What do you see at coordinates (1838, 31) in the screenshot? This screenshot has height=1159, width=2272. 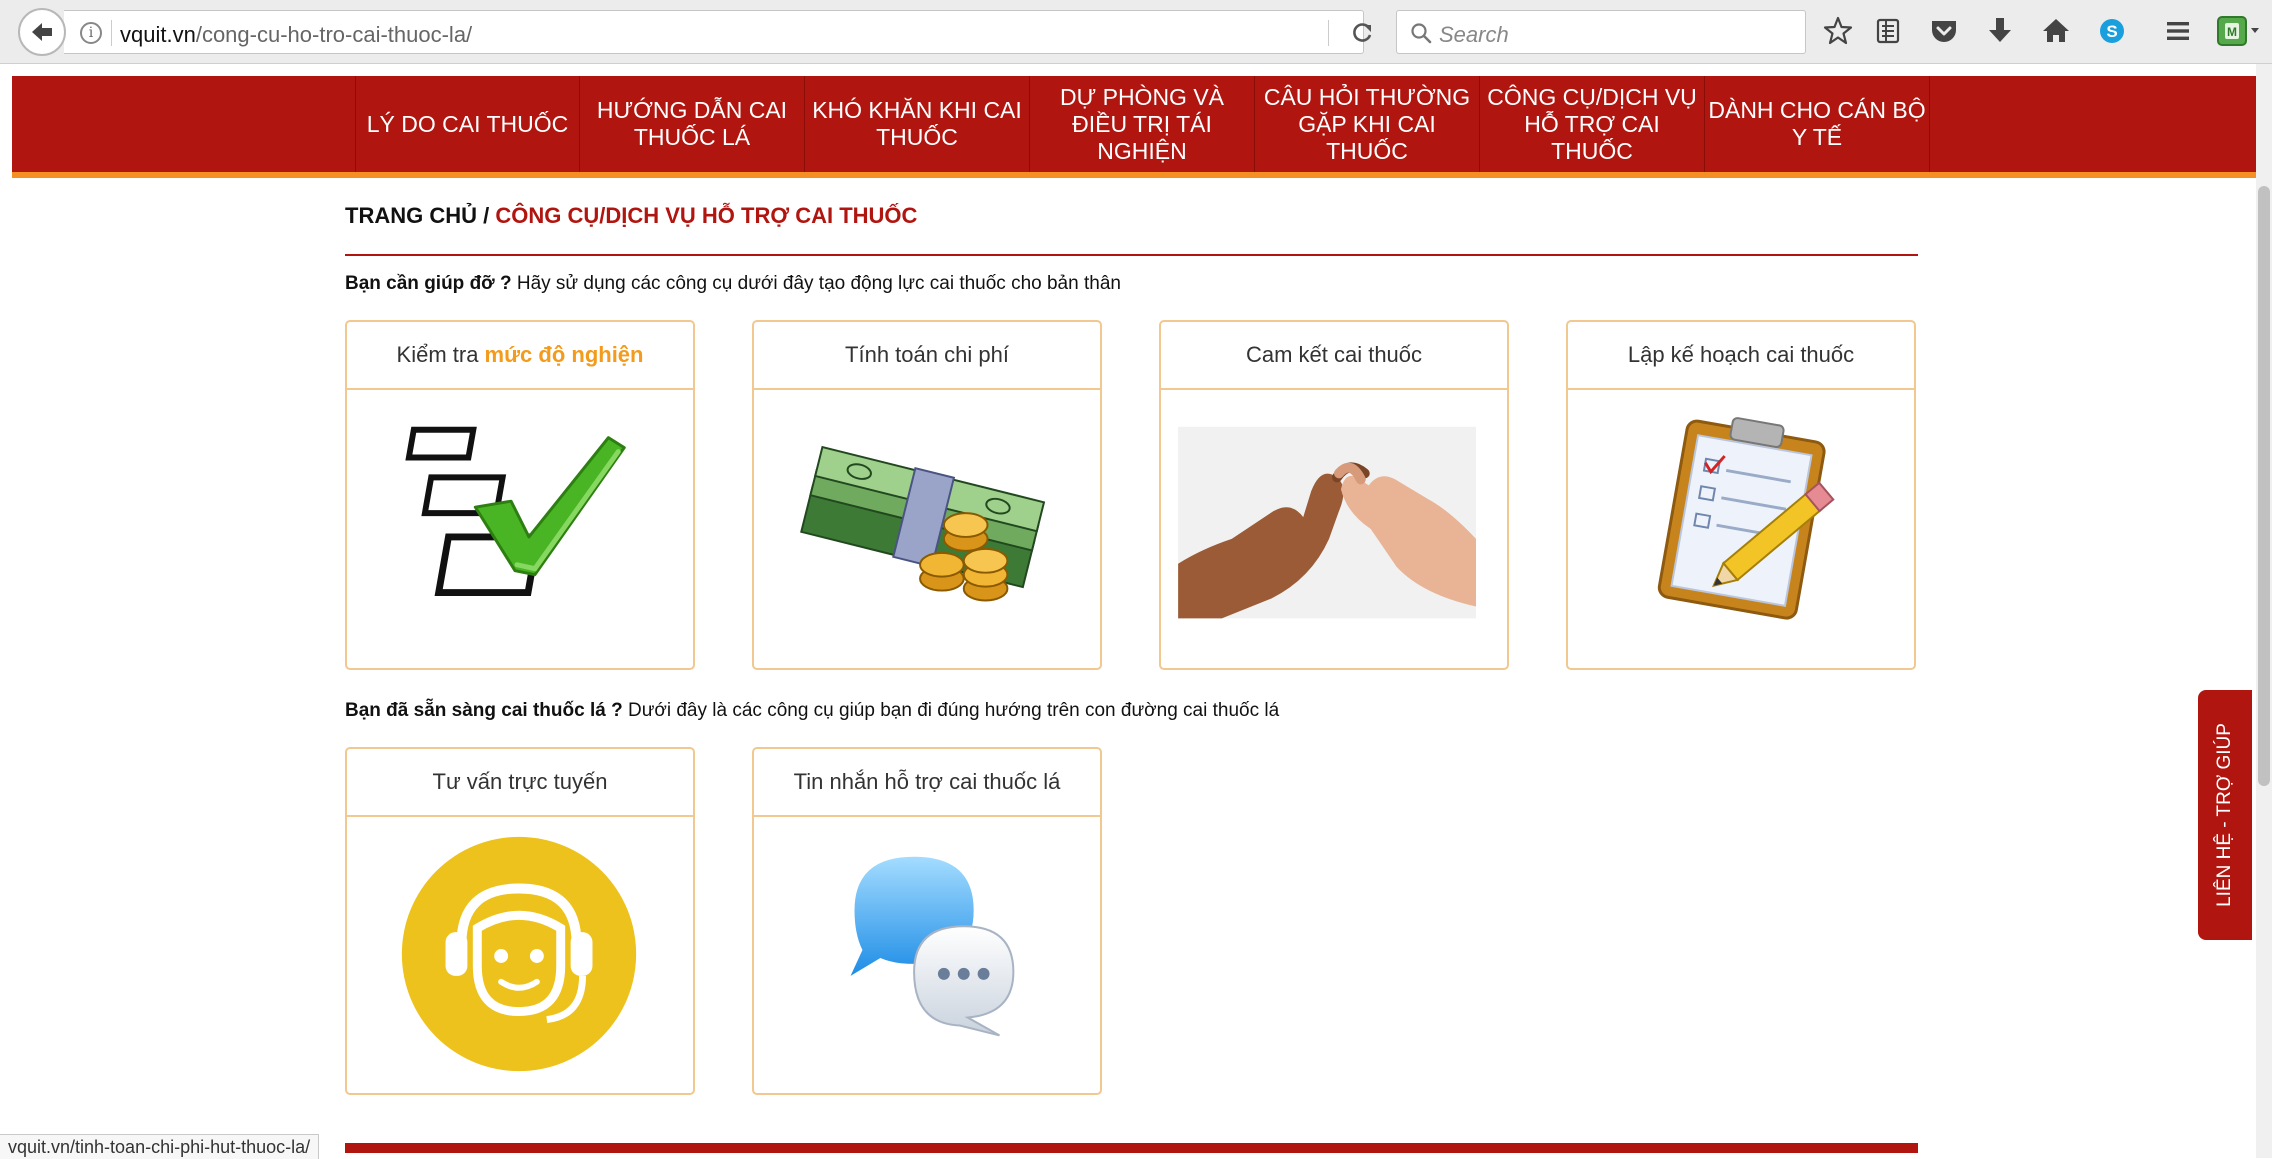 I see `star-icon` at bounding box center [1838, 31].